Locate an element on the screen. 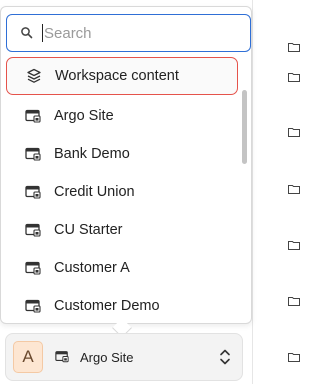 This screenshot has width=320, height=384. search-box is located at coordinates (128, 33).